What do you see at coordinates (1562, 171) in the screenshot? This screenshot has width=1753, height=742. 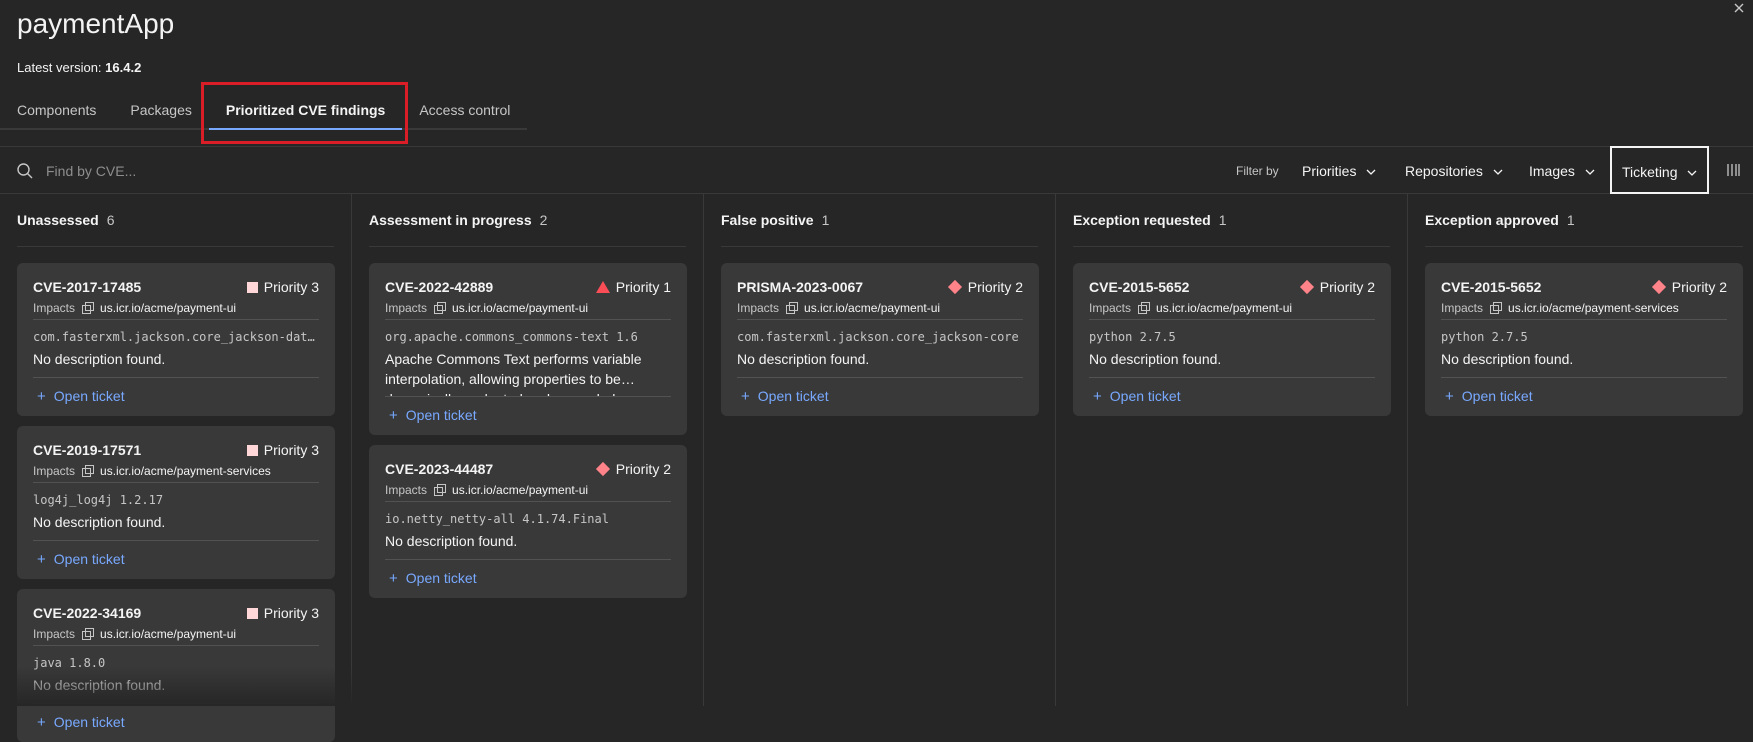 I see `images-dropdown: Images` at bounding box center [1562, 171].